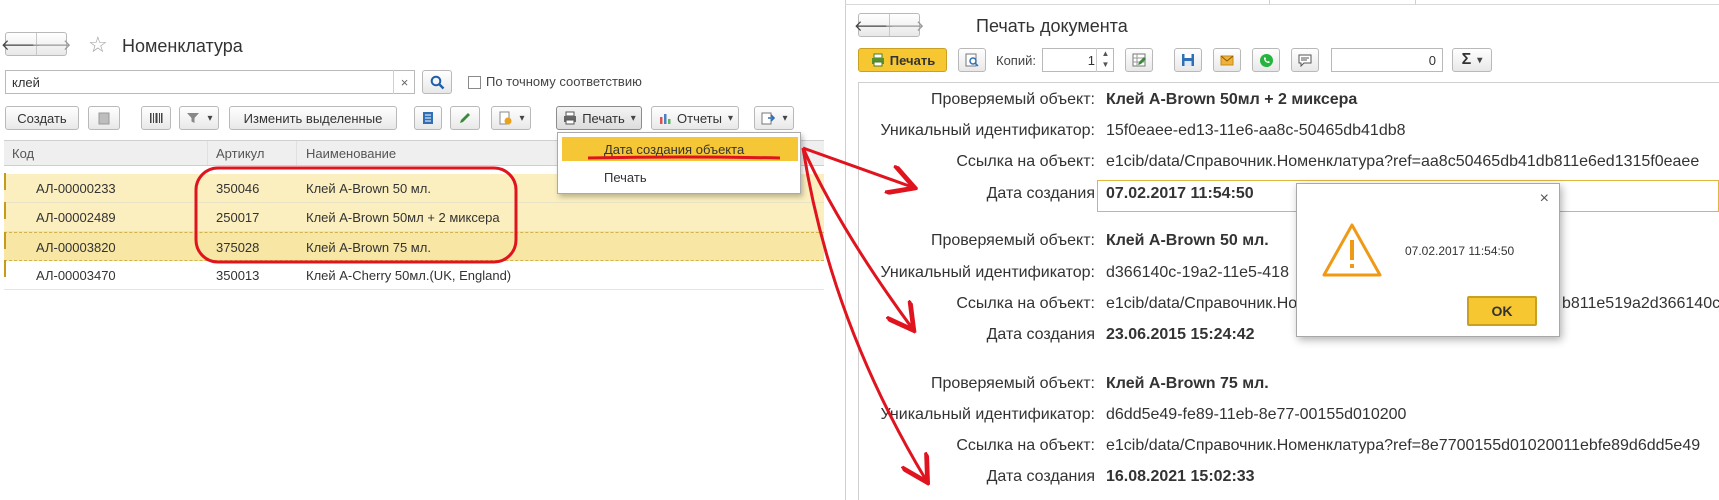 The height and width of the screenshot is (500, 1719). What do you see at coordinates (564, 81) in the screenshot?
I see `exact-match-label: По точному соответствию` at bounding box center [564, 81].